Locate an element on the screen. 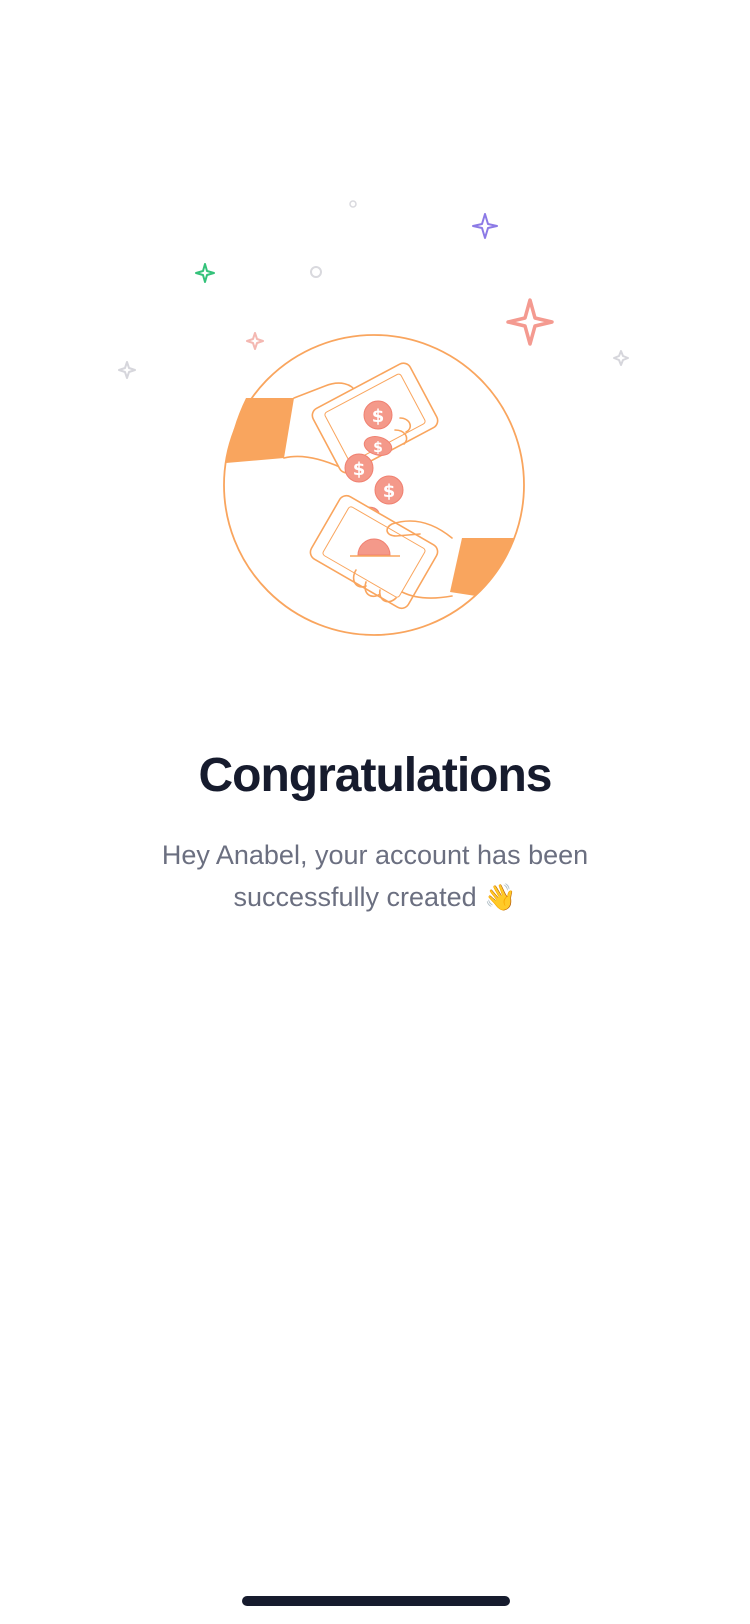 The width and height of the screenshot is (750, 1624). page-title: Congratulations is located at coordinates (375, 775).